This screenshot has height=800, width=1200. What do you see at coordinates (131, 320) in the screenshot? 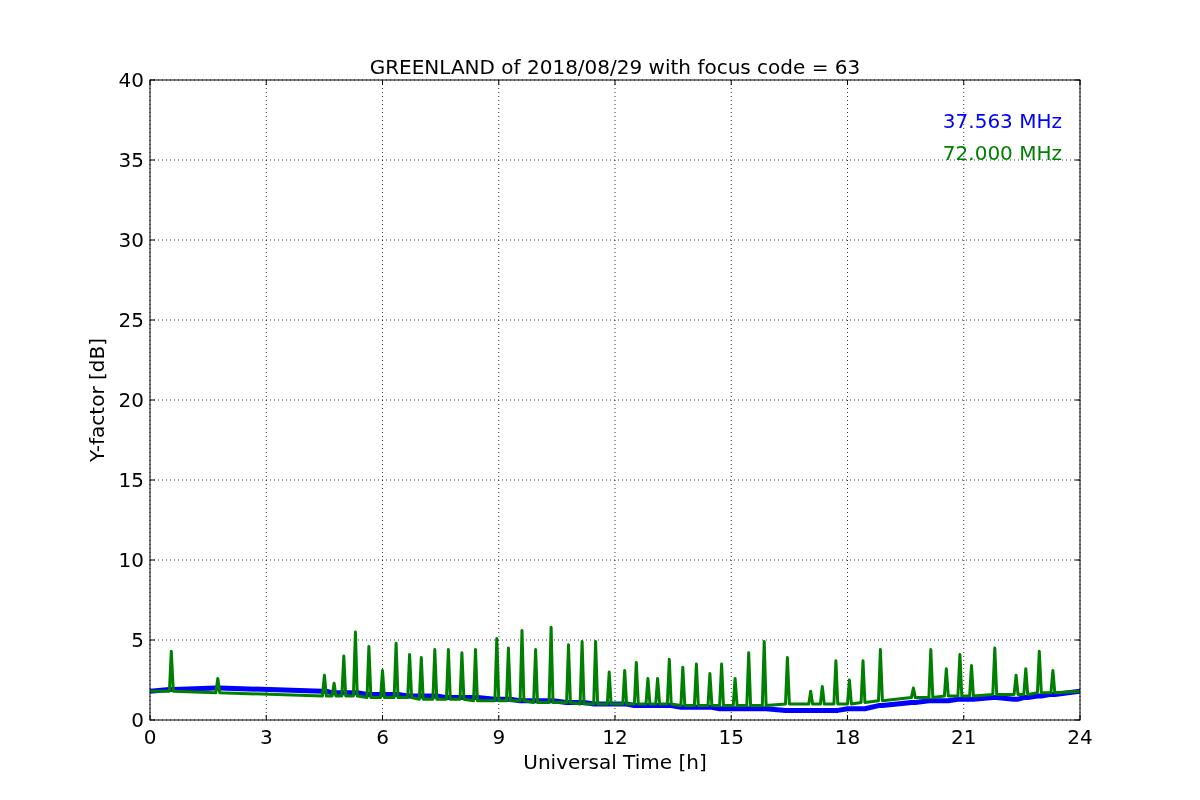
I see `y-tick-label: 25` at bounding box center [131, 320].